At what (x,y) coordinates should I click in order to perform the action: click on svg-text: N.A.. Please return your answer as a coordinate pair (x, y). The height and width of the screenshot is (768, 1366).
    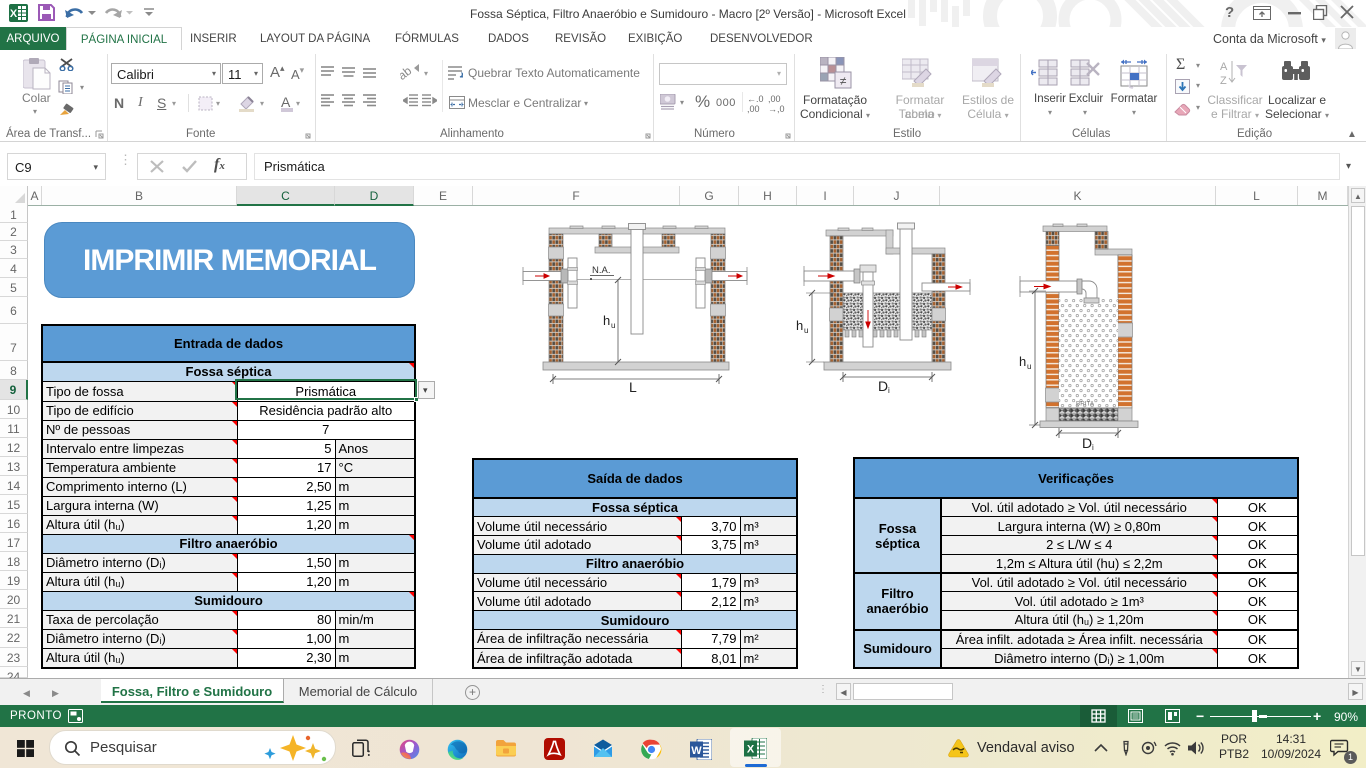
    Looking at the image, I should click on (601, 270).